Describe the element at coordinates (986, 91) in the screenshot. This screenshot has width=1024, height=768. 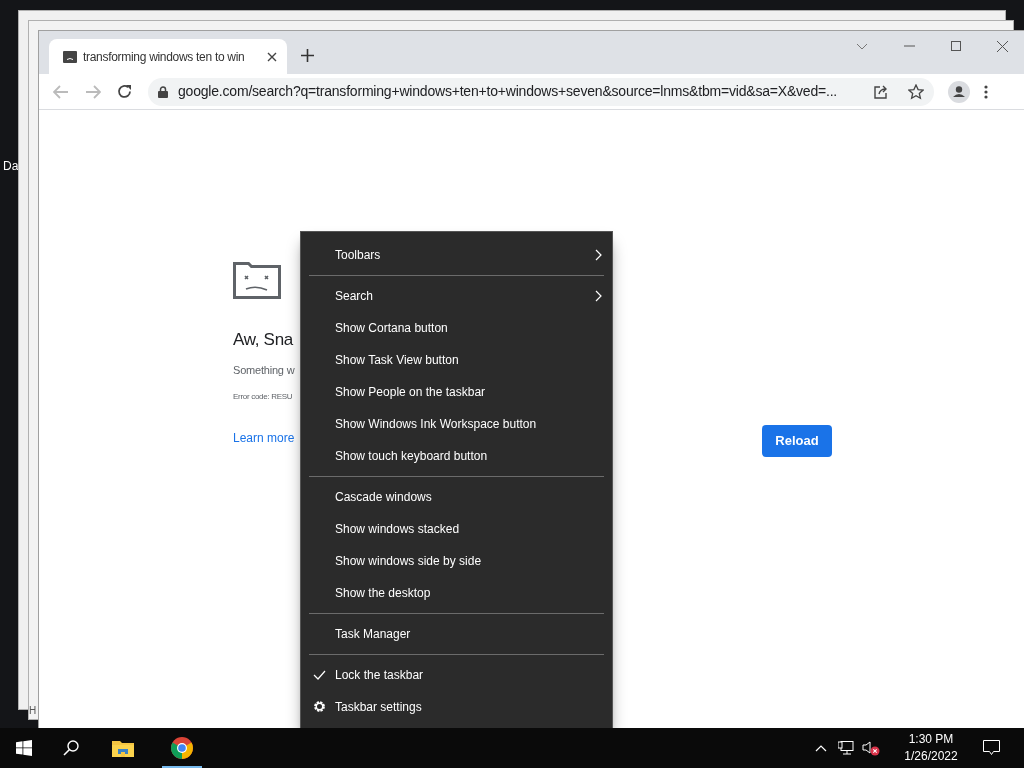
I see `menu-icon` at that location.